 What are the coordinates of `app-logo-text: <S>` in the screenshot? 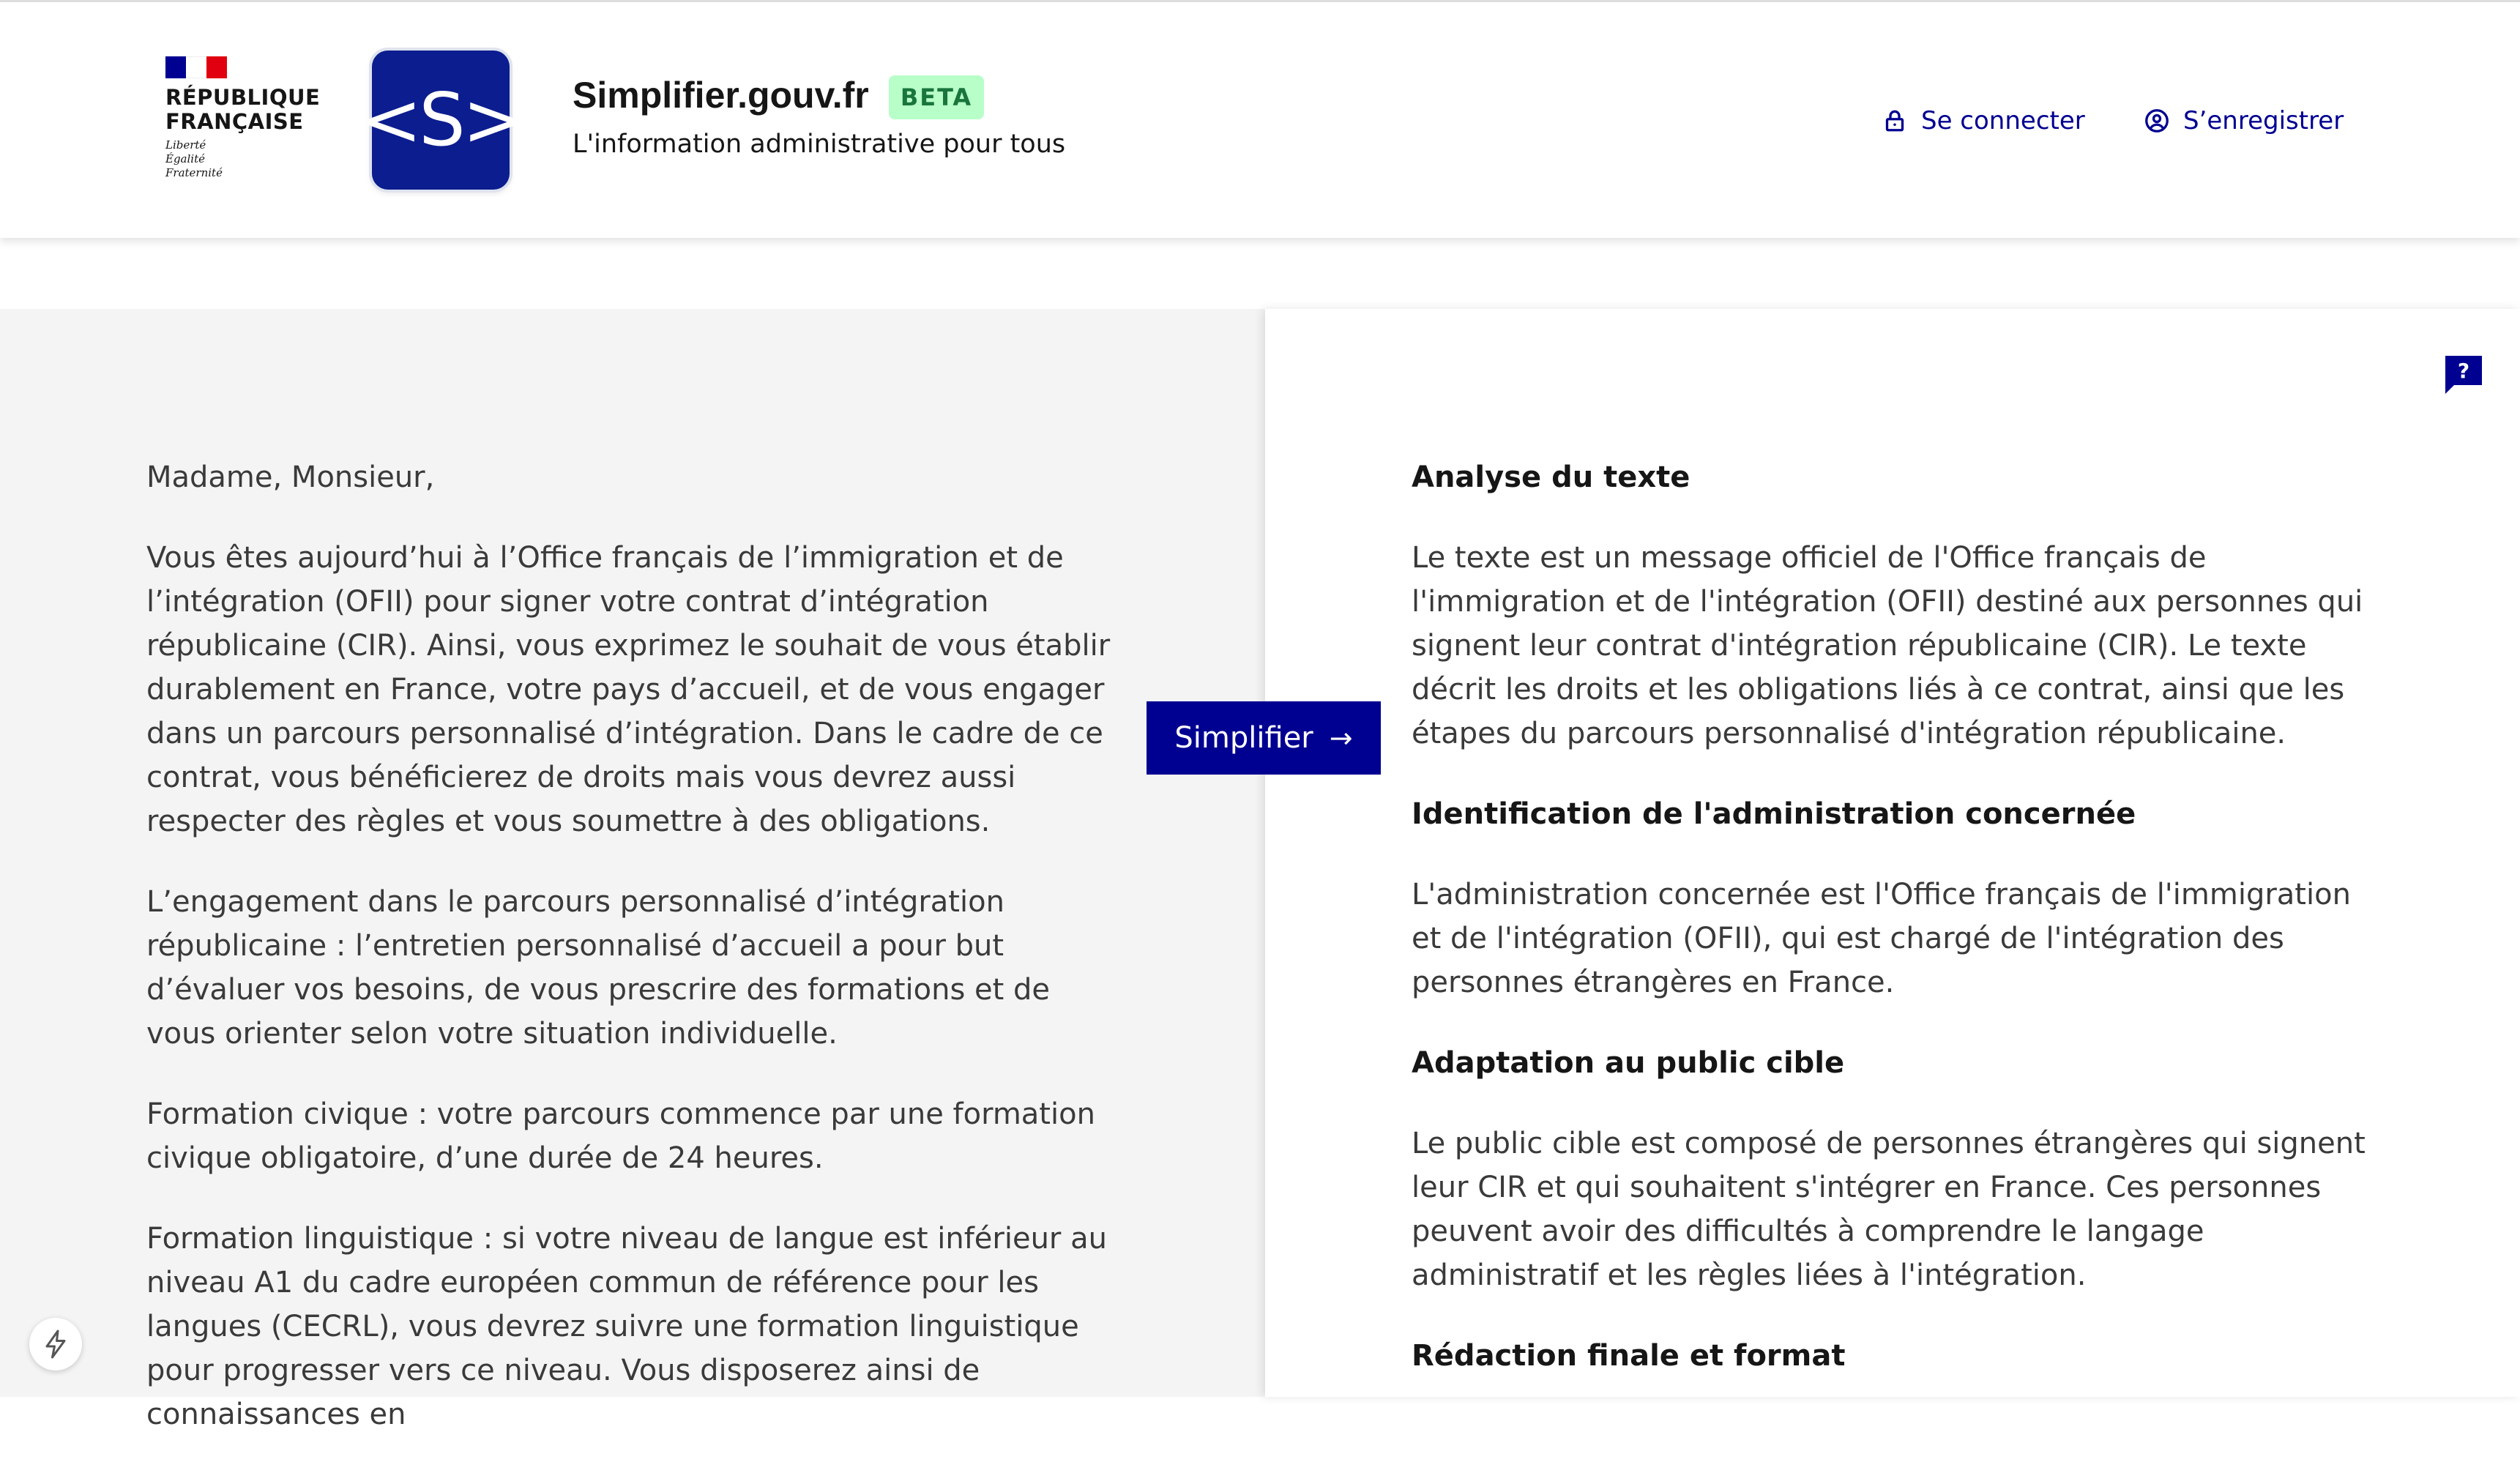 It's located at (441, 120).